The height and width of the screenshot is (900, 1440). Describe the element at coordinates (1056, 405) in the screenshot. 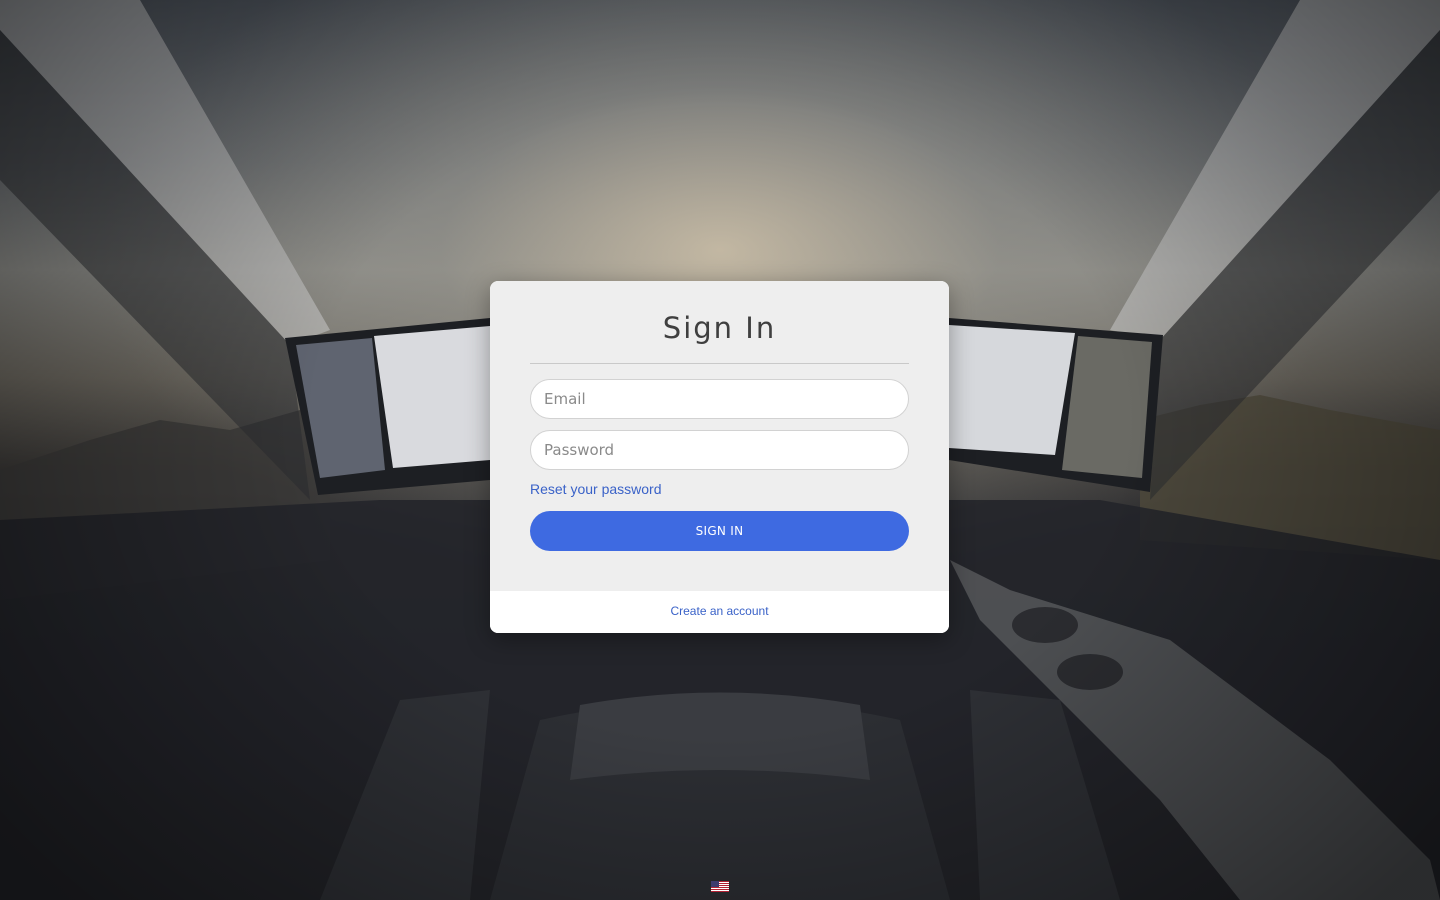

I see `right-display-icon` at that location.